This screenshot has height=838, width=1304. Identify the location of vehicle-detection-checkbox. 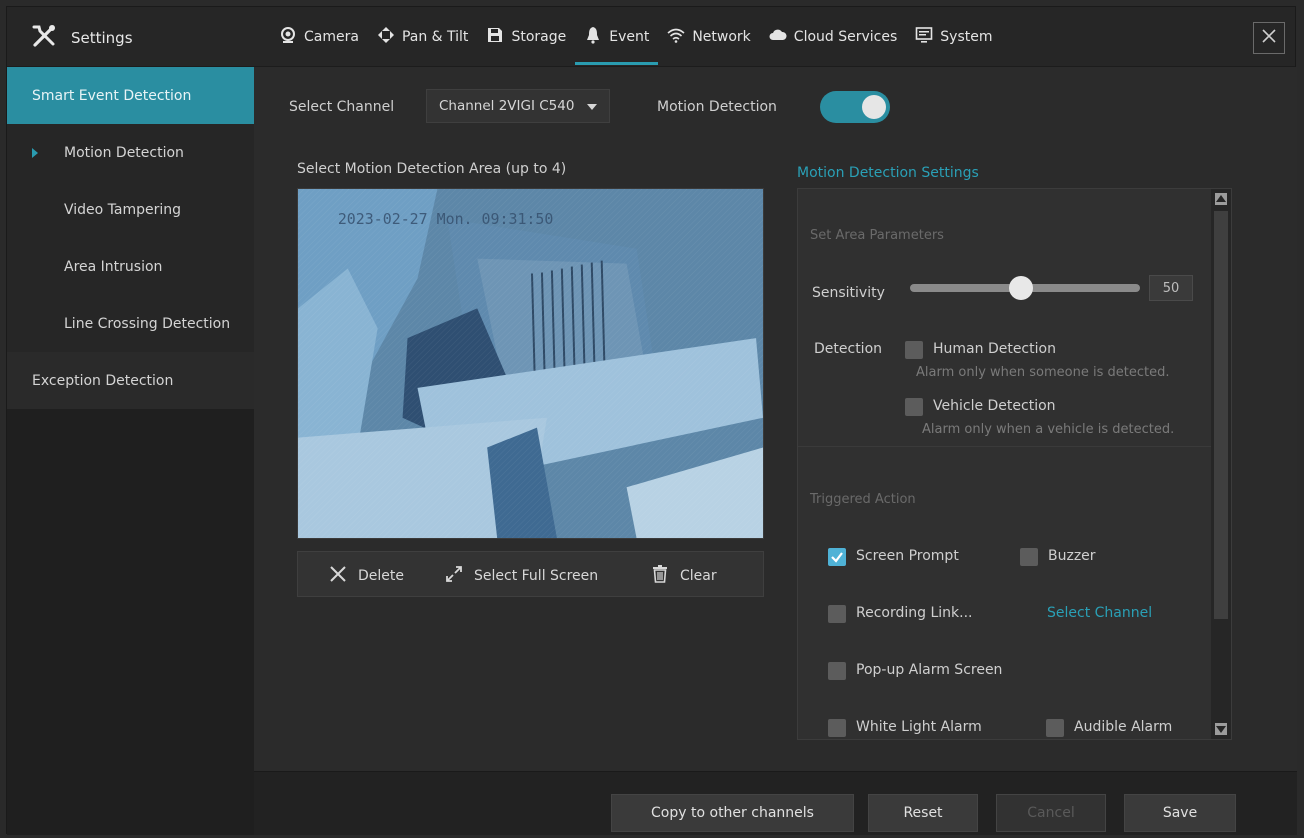
(914, 407).